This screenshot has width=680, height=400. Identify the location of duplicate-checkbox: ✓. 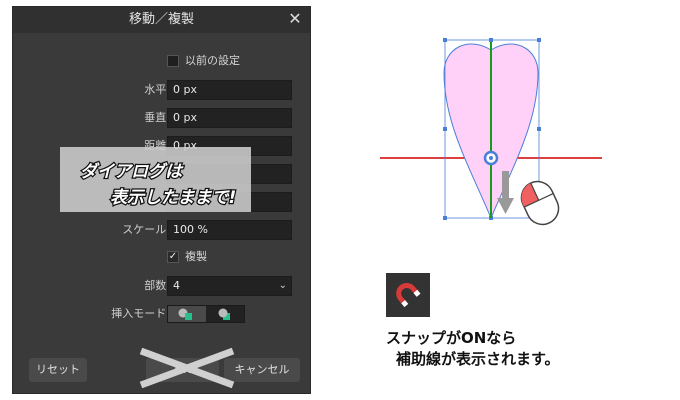
(173, 257).